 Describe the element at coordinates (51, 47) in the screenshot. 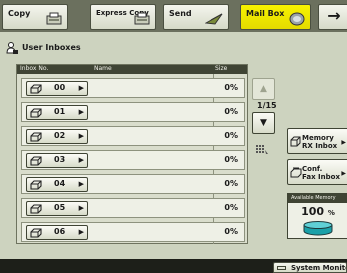

I see `page-title: User Inboxes` at that location.